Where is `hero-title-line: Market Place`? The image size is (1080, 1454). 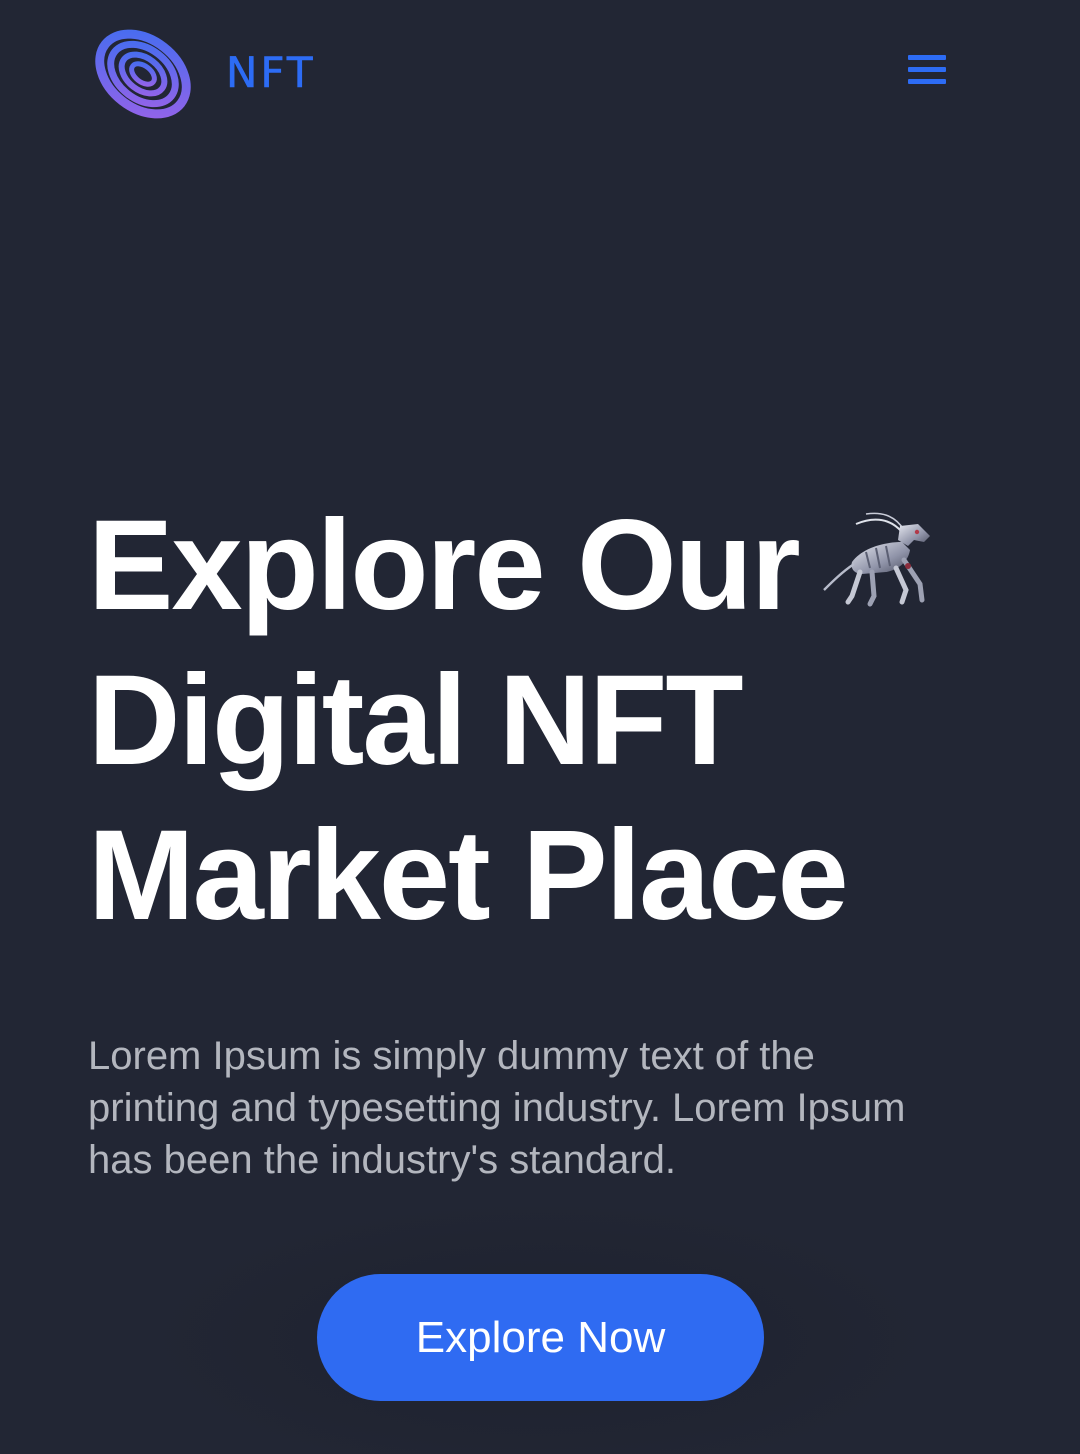
hero-title-line: Market Place is located at coordinates (468, 875).